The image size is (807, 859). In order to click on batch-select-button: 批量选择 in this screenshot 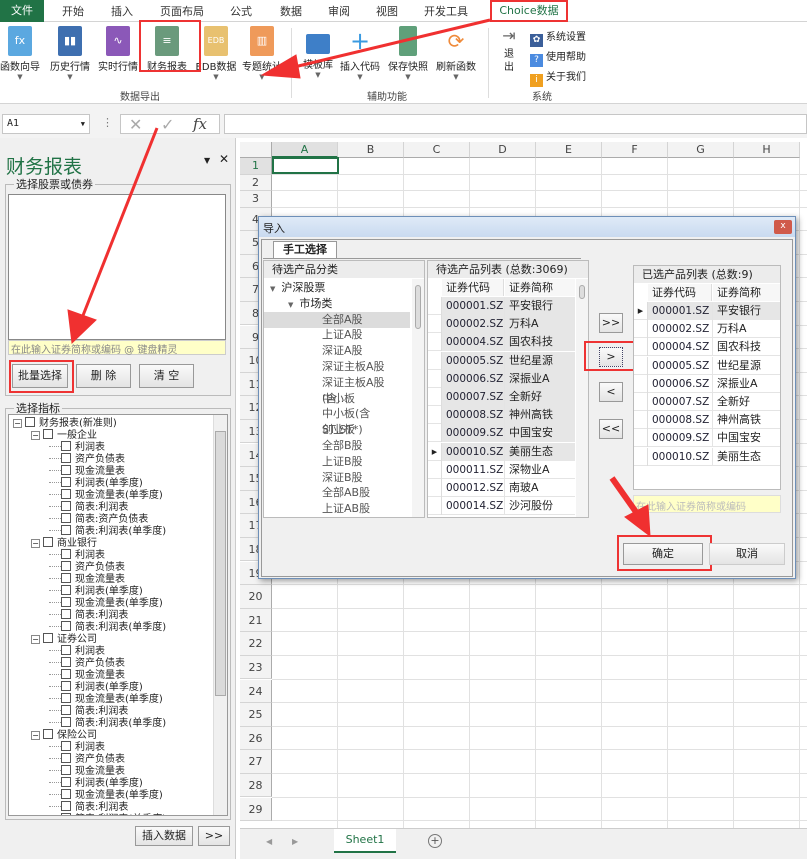, I will do `click(40, 376)`.